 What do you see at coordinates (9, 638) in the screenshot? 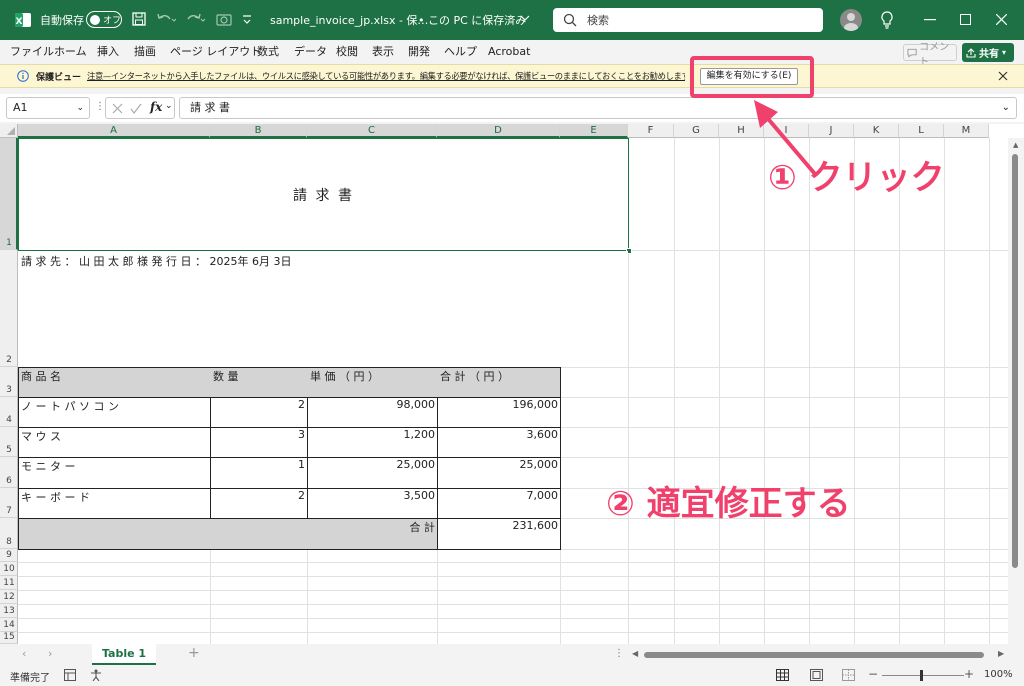
I see `row-header-15: 15` at bounding box center [9, 638].